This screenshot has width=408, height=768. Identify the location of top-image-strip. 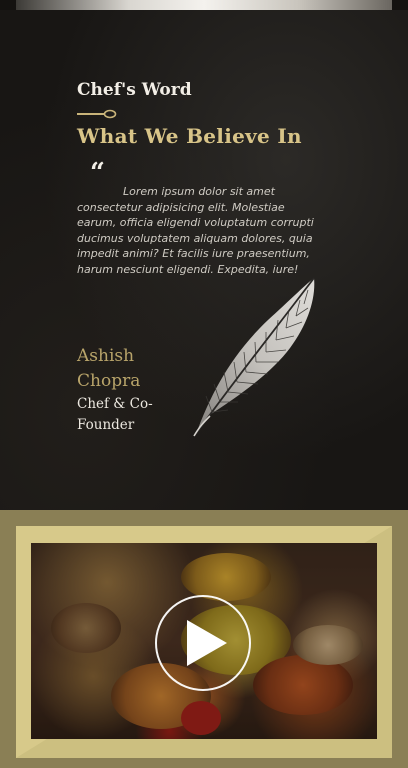
(204, 5).